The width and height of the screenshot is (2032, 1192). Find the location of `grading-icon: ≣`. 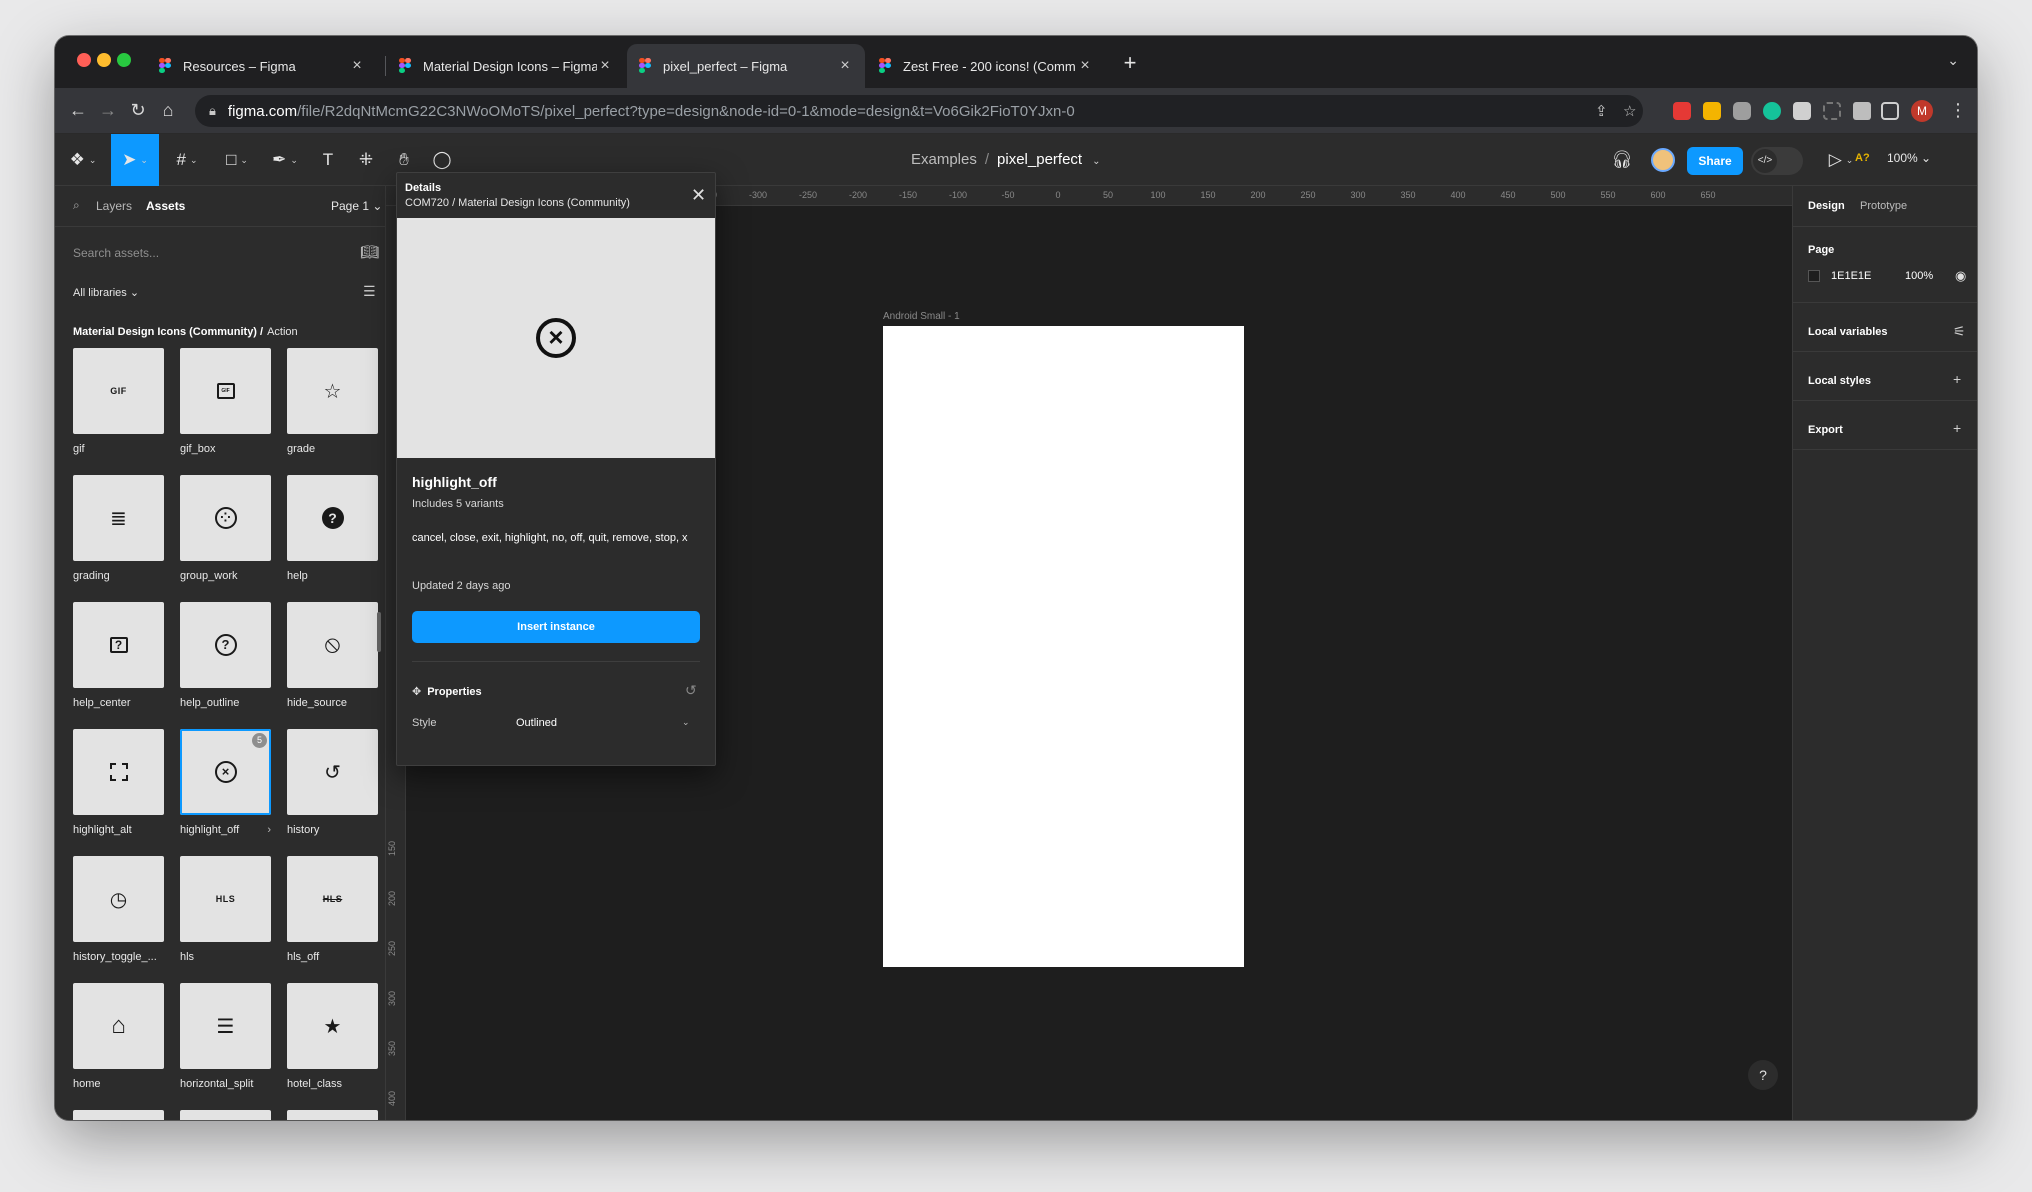

grading-icon: ≣ is located at coordinates (118, 518).